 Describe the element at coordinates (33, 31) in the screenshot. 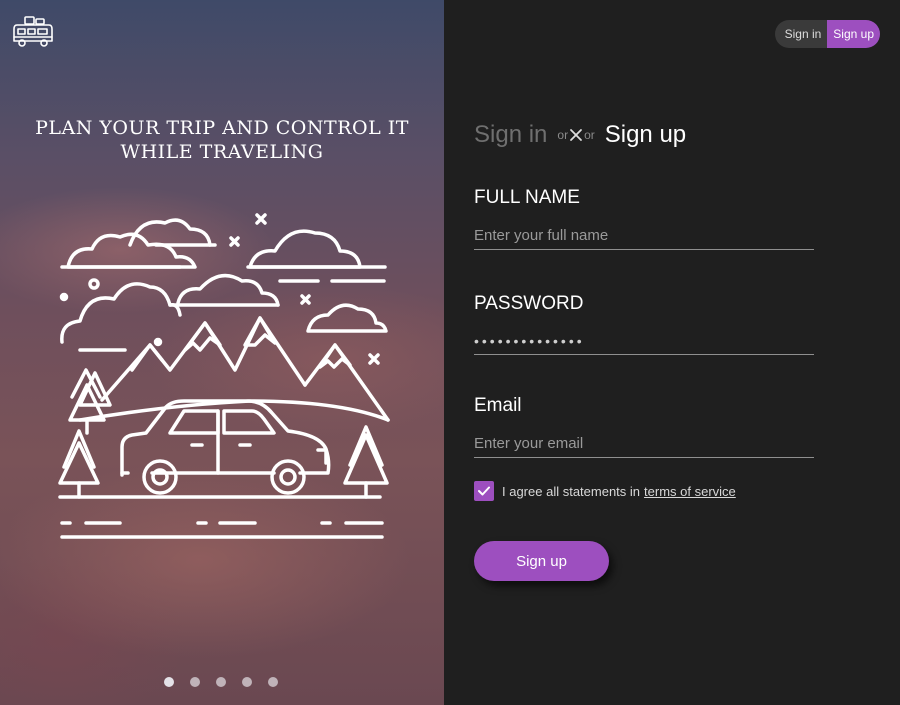

I see `travel-bus-icon` at that location.